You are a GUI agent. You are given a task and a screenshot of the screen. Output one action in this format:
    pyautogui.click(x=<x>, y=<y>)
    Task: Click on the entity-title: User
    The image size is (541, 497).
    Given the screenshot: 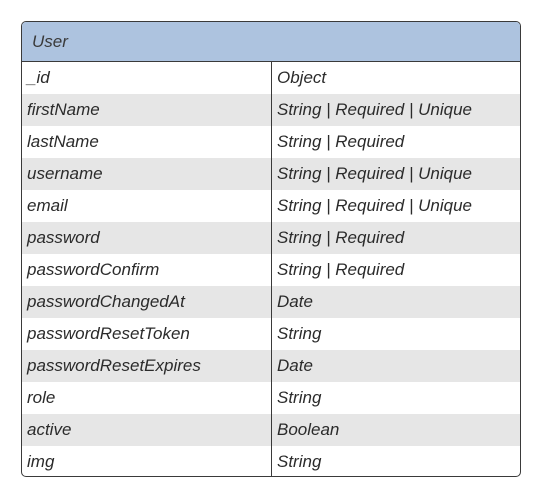 What is the action you would take?
    pyautogui.click(x=50, y=41)
    